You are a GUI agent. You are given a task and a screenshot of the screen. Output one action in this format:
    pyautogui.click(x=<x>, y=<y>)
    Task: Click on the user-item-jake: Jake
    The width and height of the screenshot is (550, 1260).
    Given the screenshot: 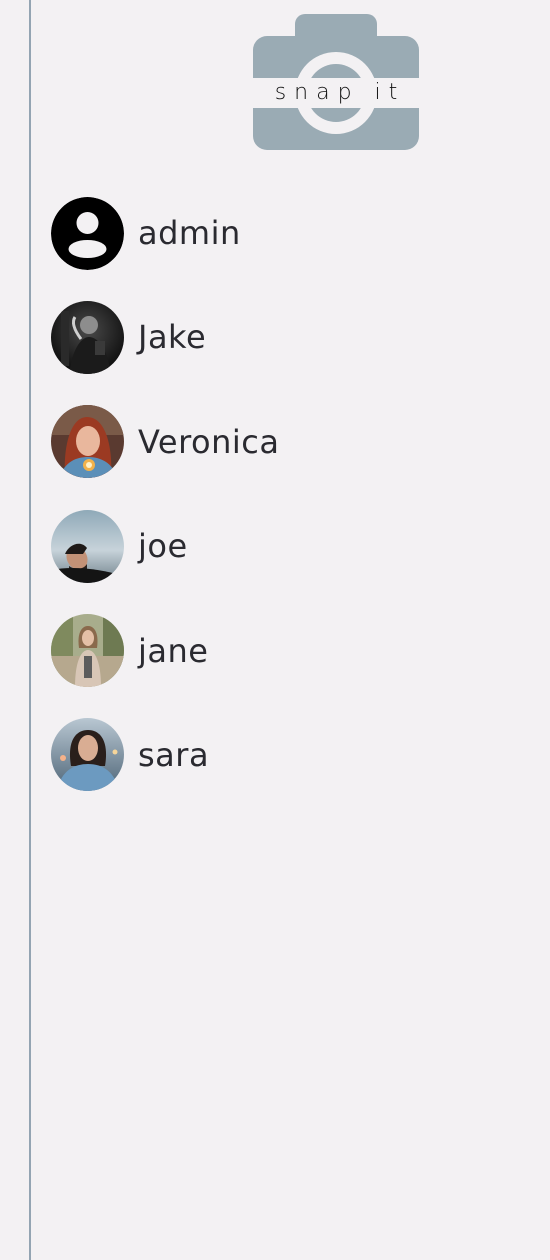 What is the action you would take?
    pyautogui.click(x=291, y=337)
    